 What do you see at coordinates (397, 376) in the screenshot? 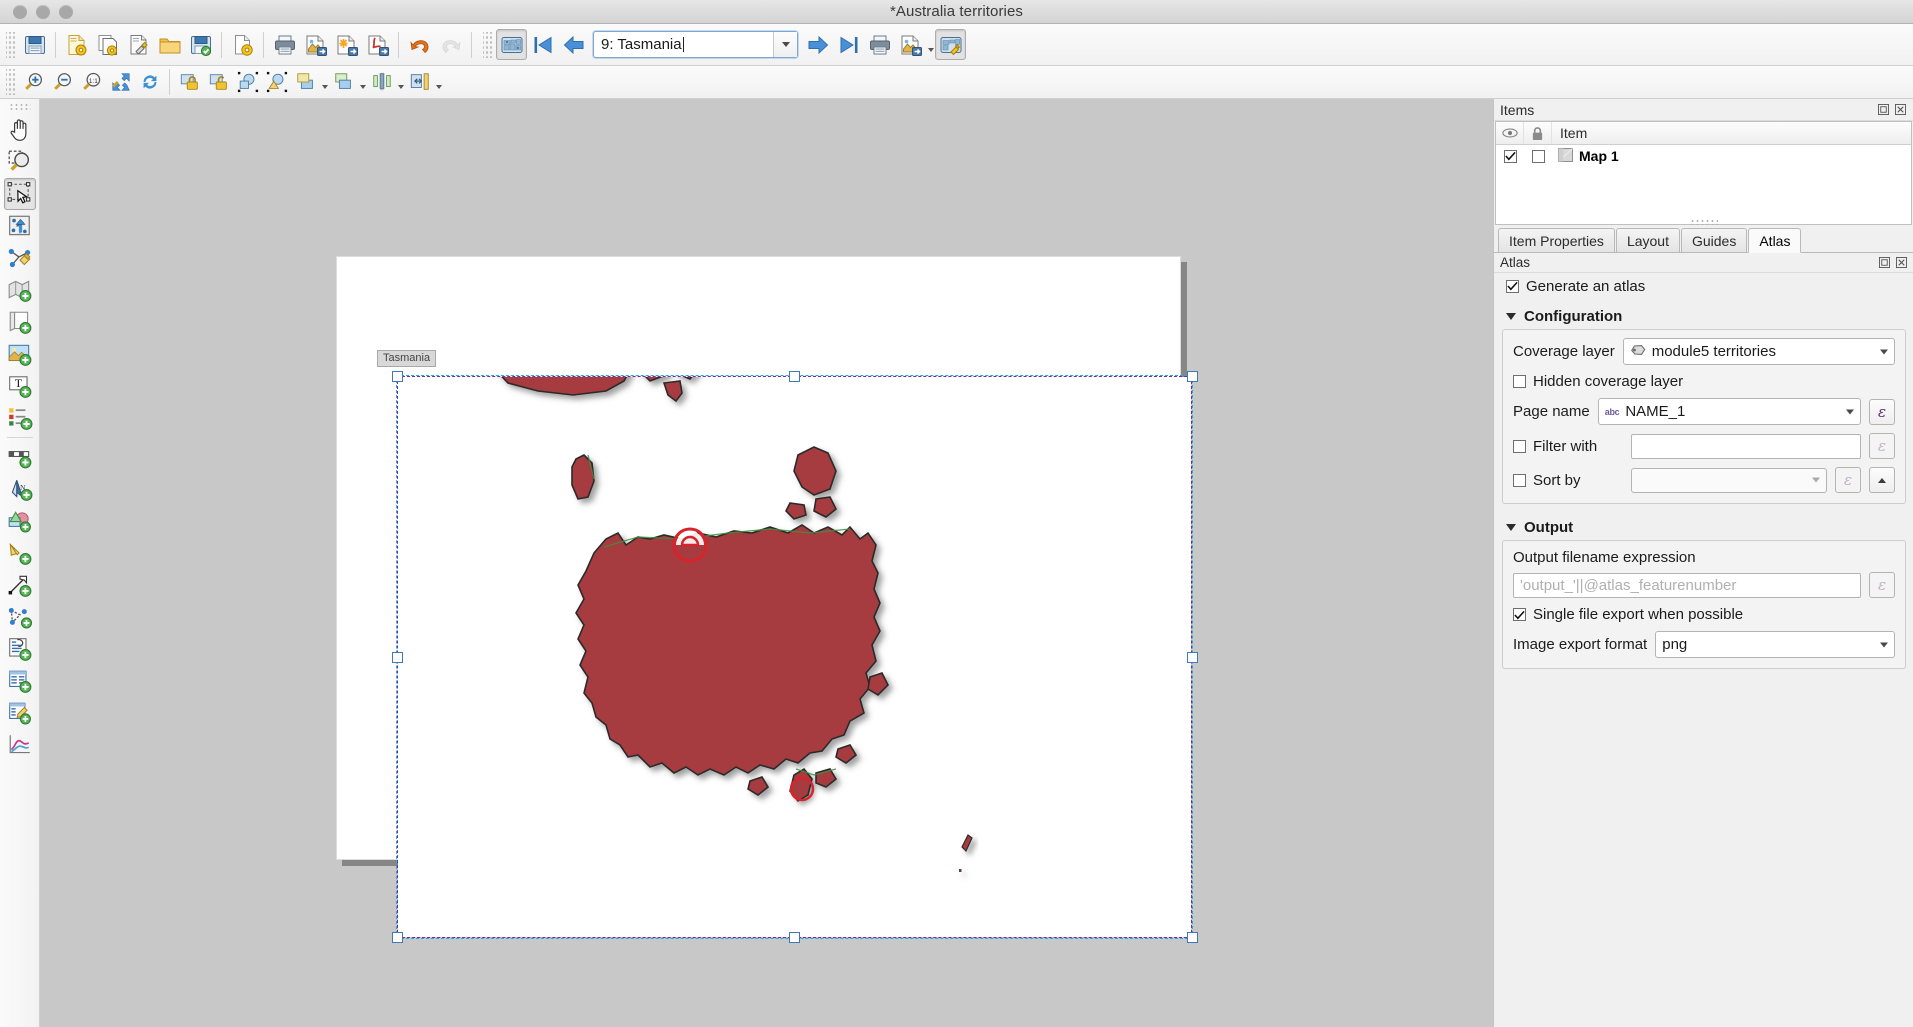
I see `resize-handle-top-left` at bounding box center [397, 376].